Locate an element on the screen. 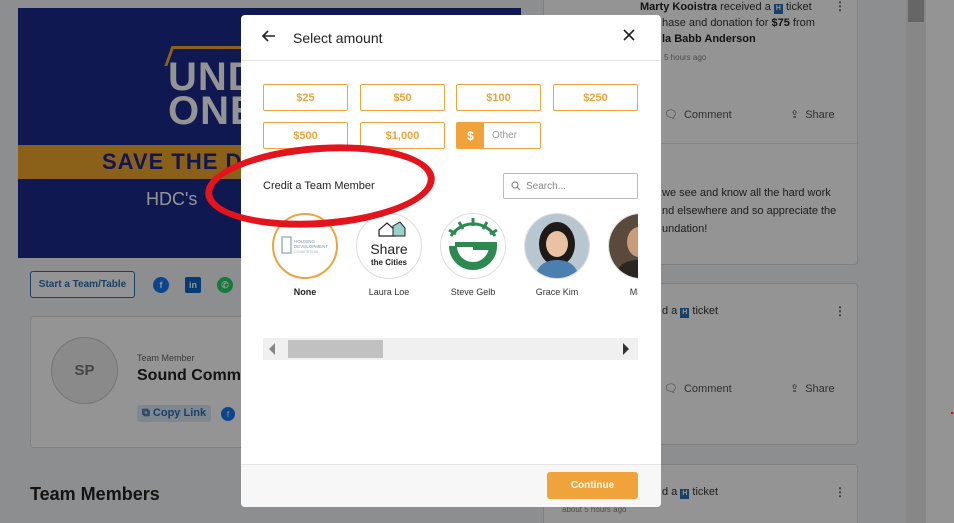 The height and width of the screenshot is (523, 954). dollar-icon: $ is located at coordinates (470, 135).